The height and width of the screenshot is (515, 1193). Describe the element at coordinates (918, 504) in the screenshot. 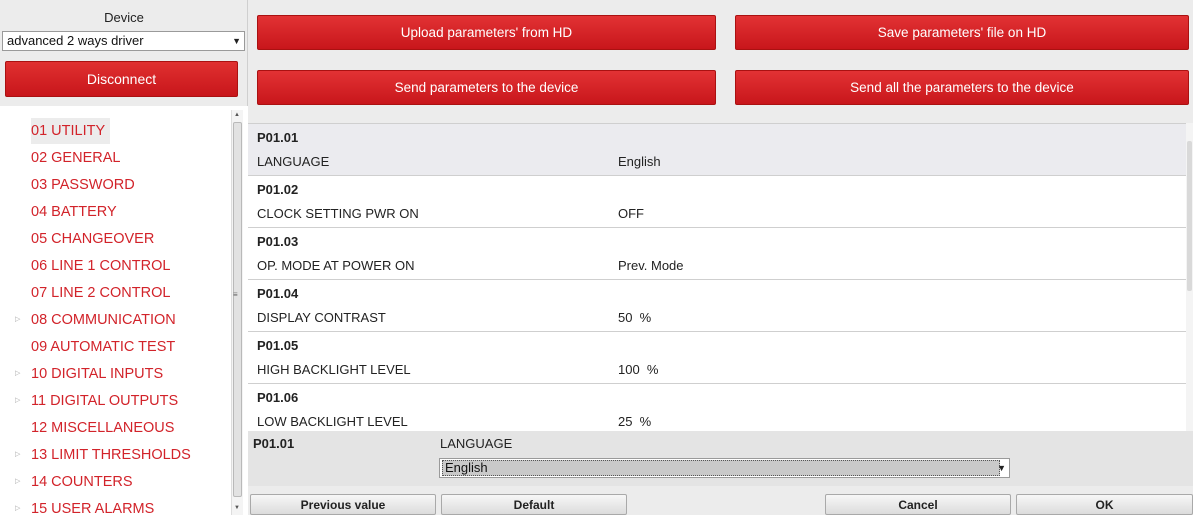

I see `cancel-button: Cancel` at that location.